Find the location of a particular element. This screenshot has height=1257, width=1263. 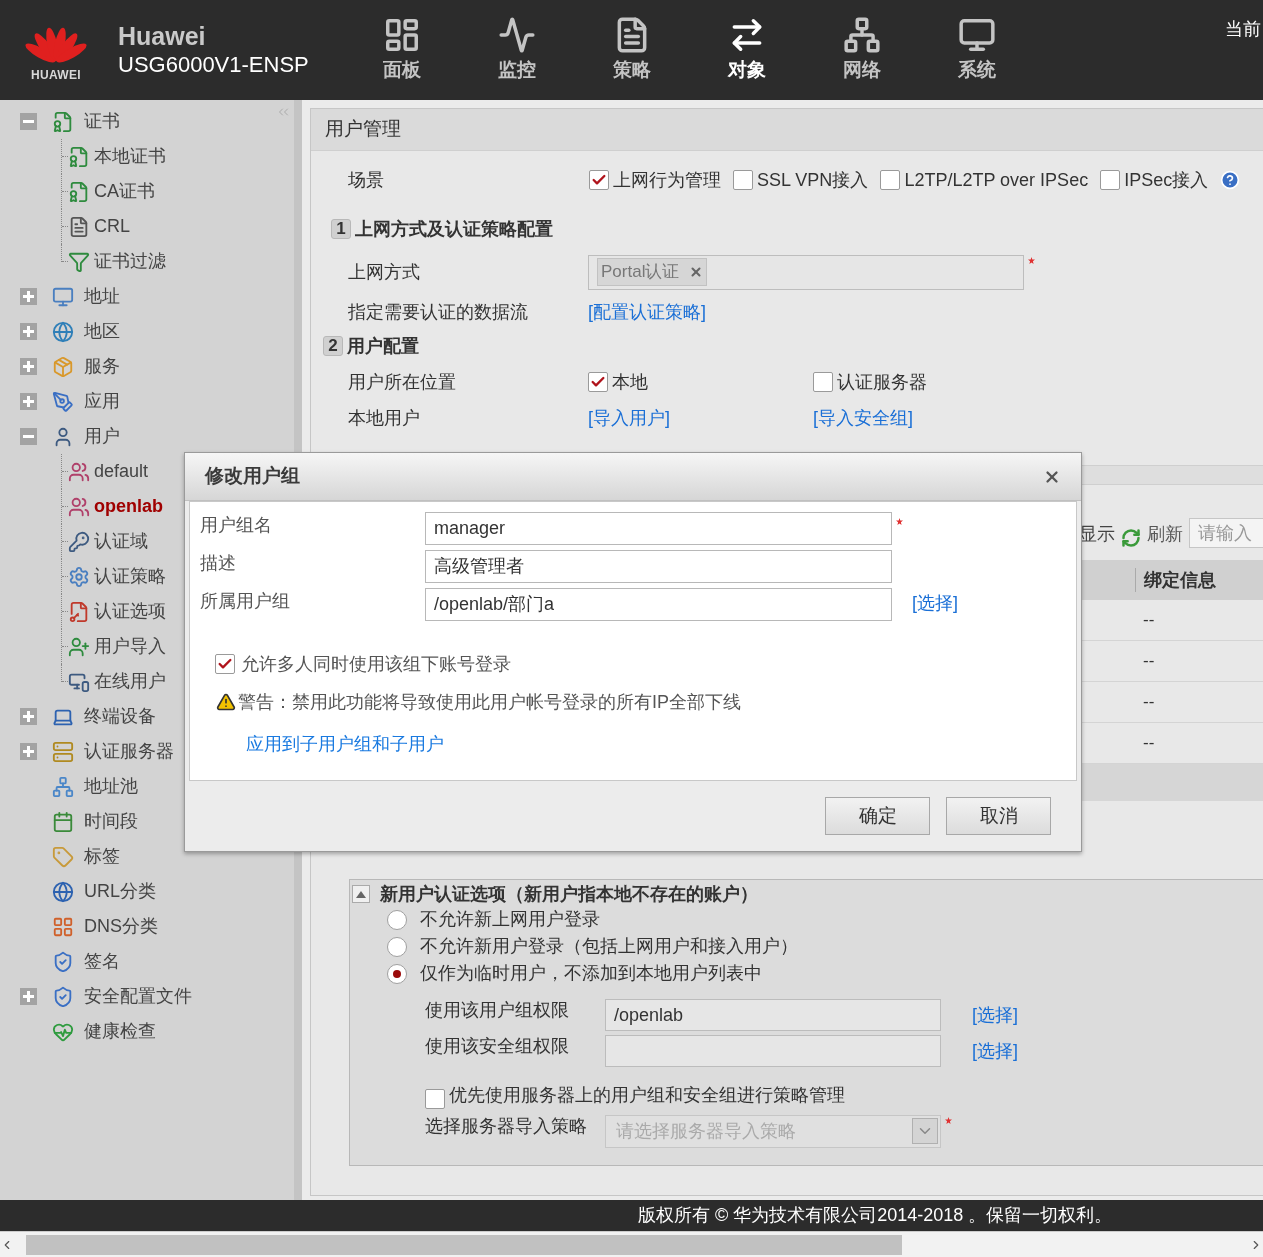

grid-icon is located at coordinates (63, 926).